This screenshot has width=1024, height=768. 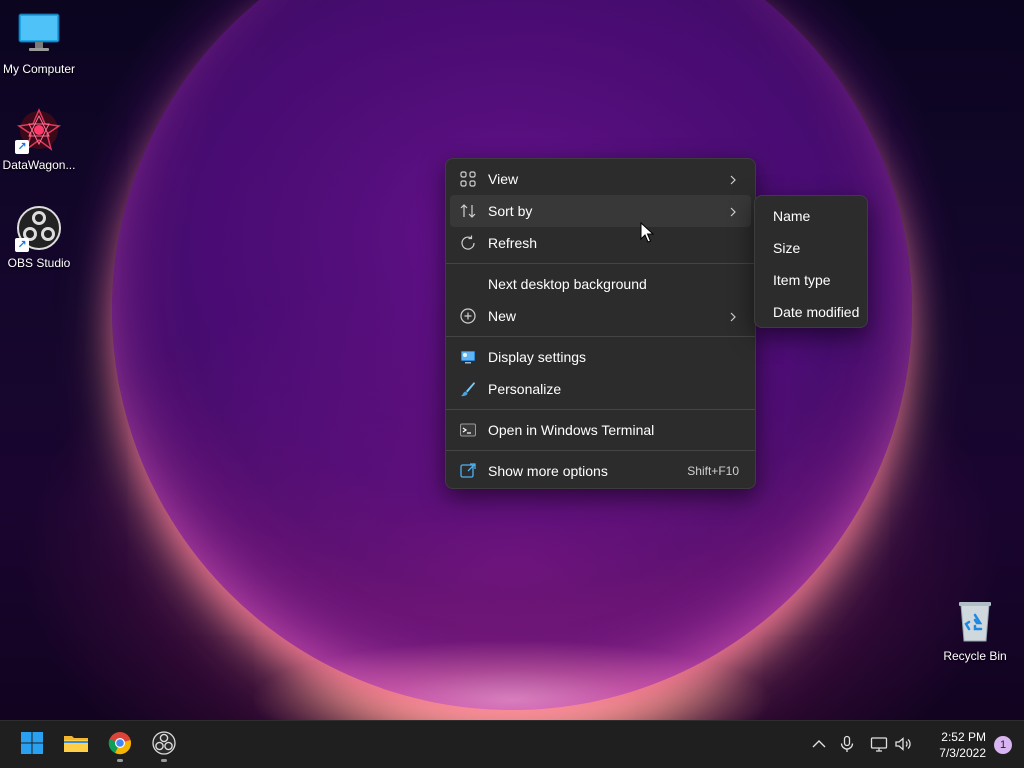 I want to click on taskbar-obs-studio, so click(x=164, y=745).